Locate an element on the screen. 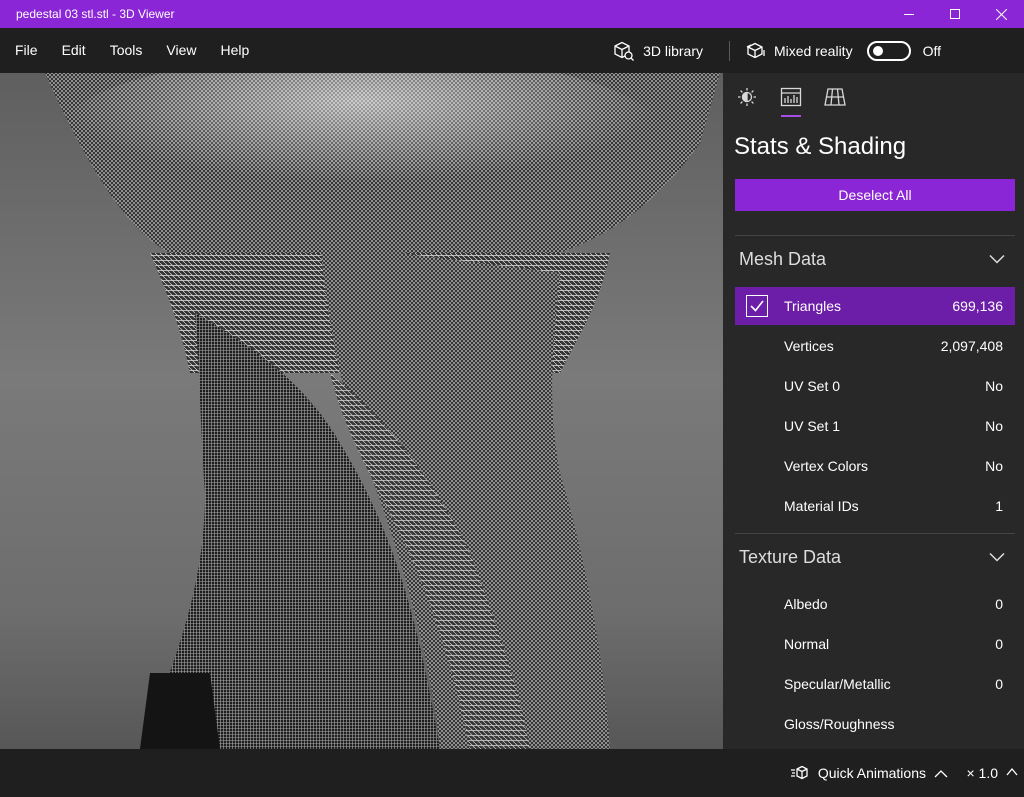 The height and width of the screenshot is (797, 1024). toggle-knob is located at coordinates (877, 50).